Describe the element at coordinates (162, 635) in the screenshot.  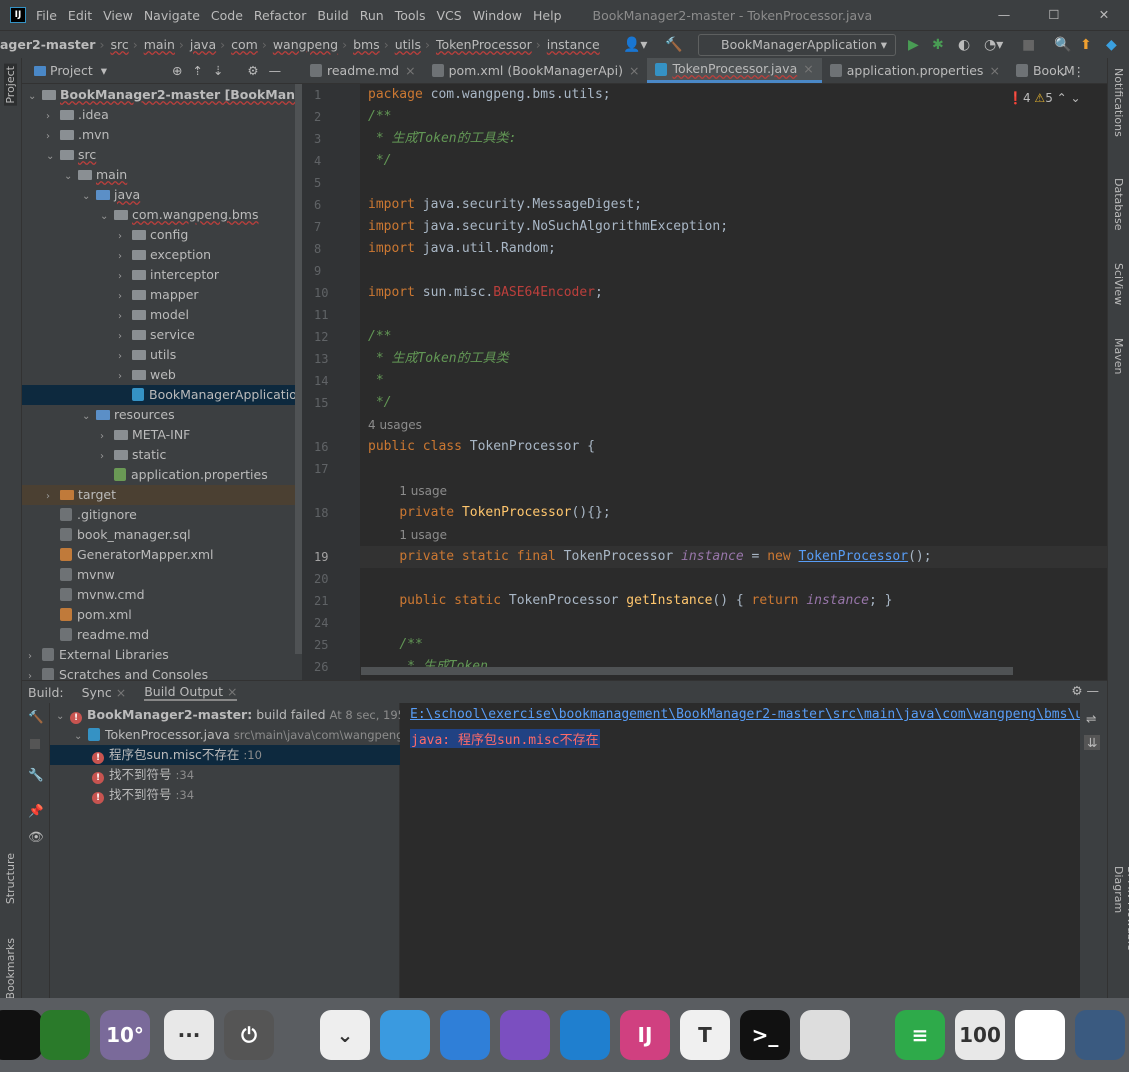
I see `tree-item: readme.md` at that location.